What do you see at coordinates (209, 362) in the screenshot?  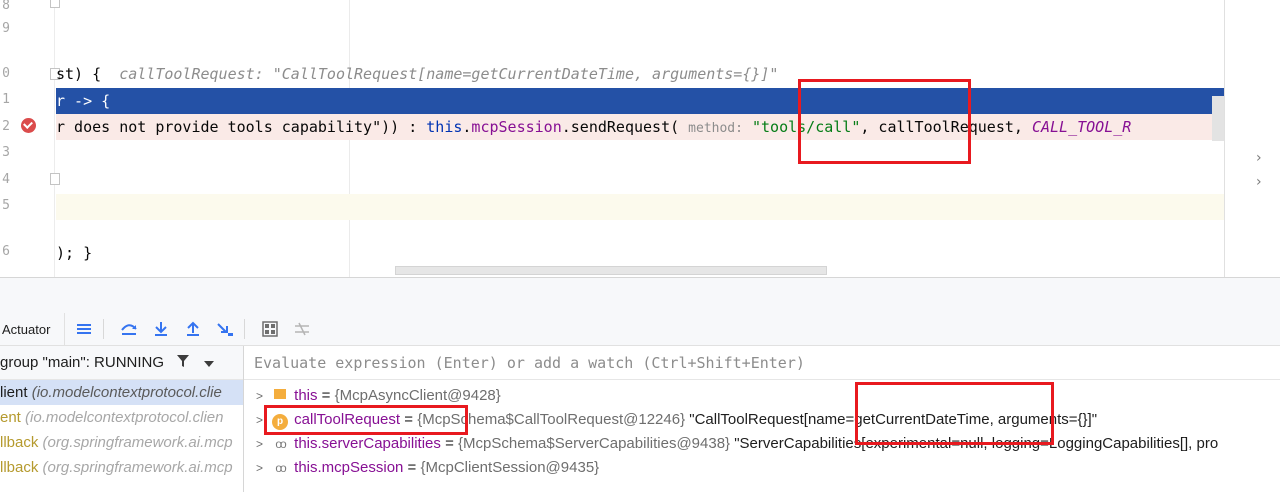 I see `chevron-down-icon` at bounding box center [209, 362].